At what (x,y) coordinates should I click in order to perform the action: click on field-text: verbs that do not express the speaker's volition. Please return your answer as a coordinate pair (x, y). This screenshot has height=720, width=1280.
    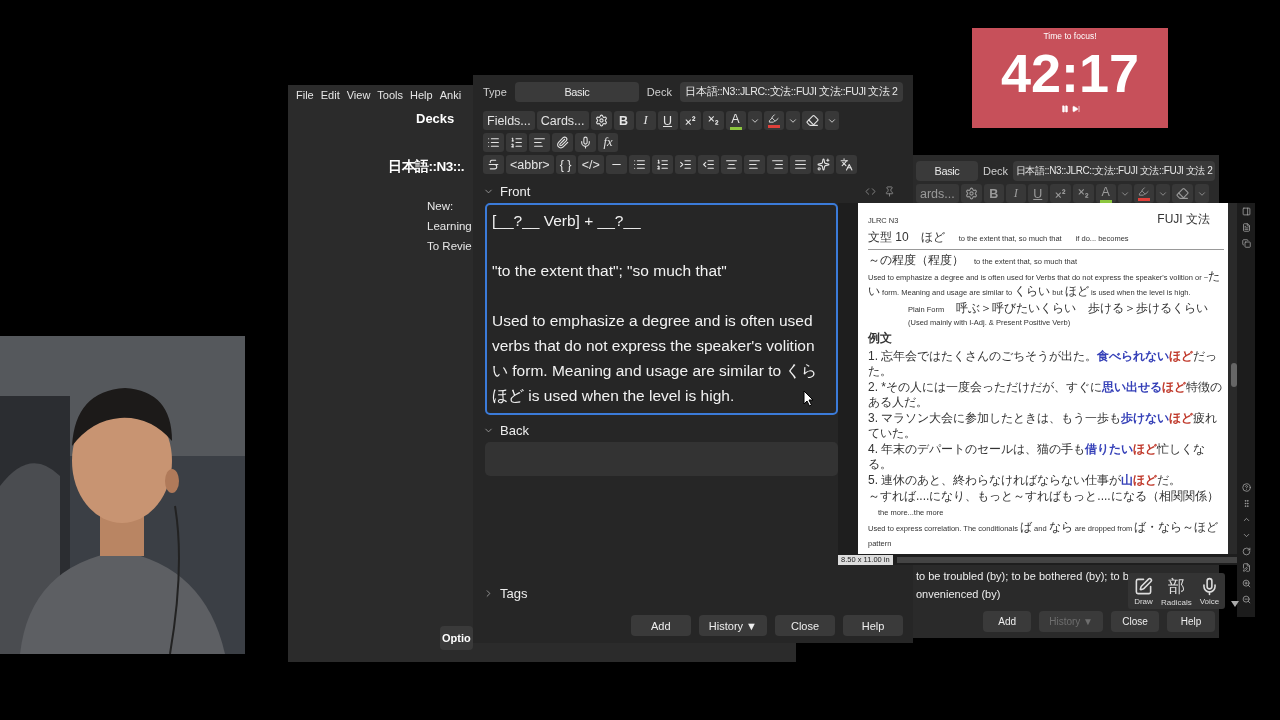
    Looking at the image, I should click on (653, 346).